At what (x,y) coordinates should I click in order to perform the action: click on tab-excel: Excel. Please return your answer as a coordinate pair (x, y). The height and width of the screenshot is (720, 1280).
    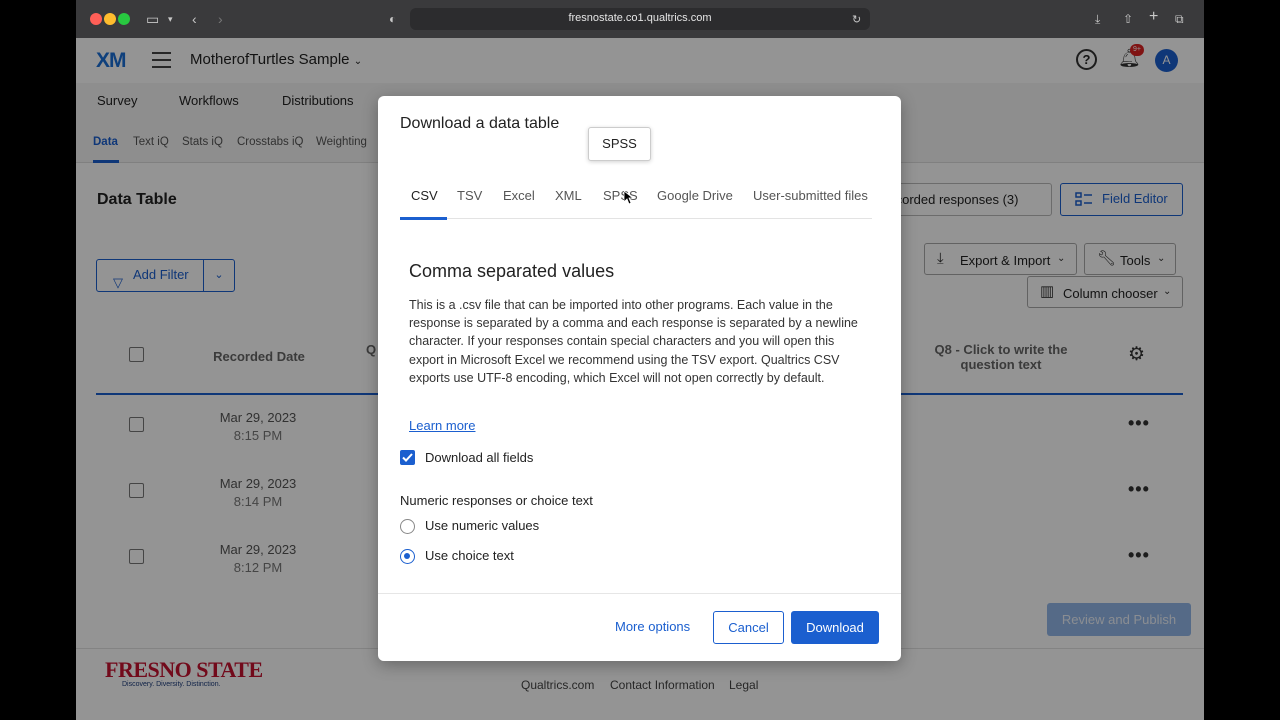
    Looking at the image, I should click on (519, 195).